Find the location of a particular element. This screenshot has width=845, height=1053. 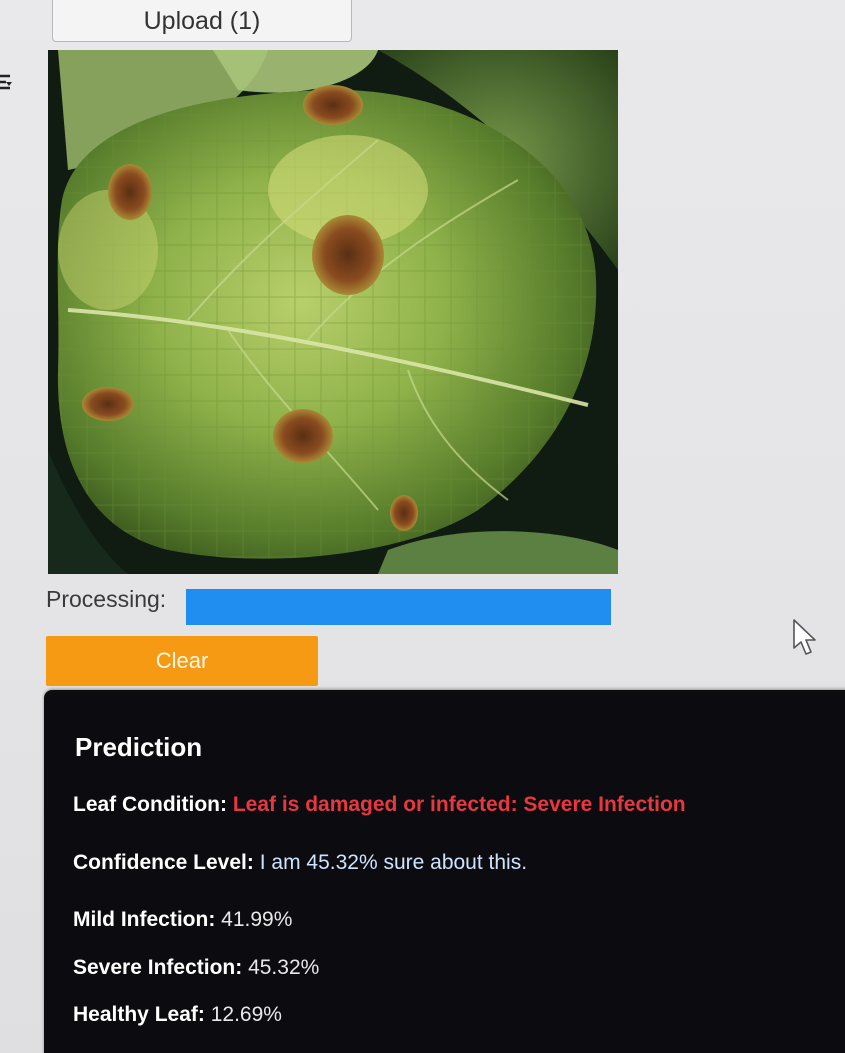

clear-button: Clear is located at coordinates (182, 661).